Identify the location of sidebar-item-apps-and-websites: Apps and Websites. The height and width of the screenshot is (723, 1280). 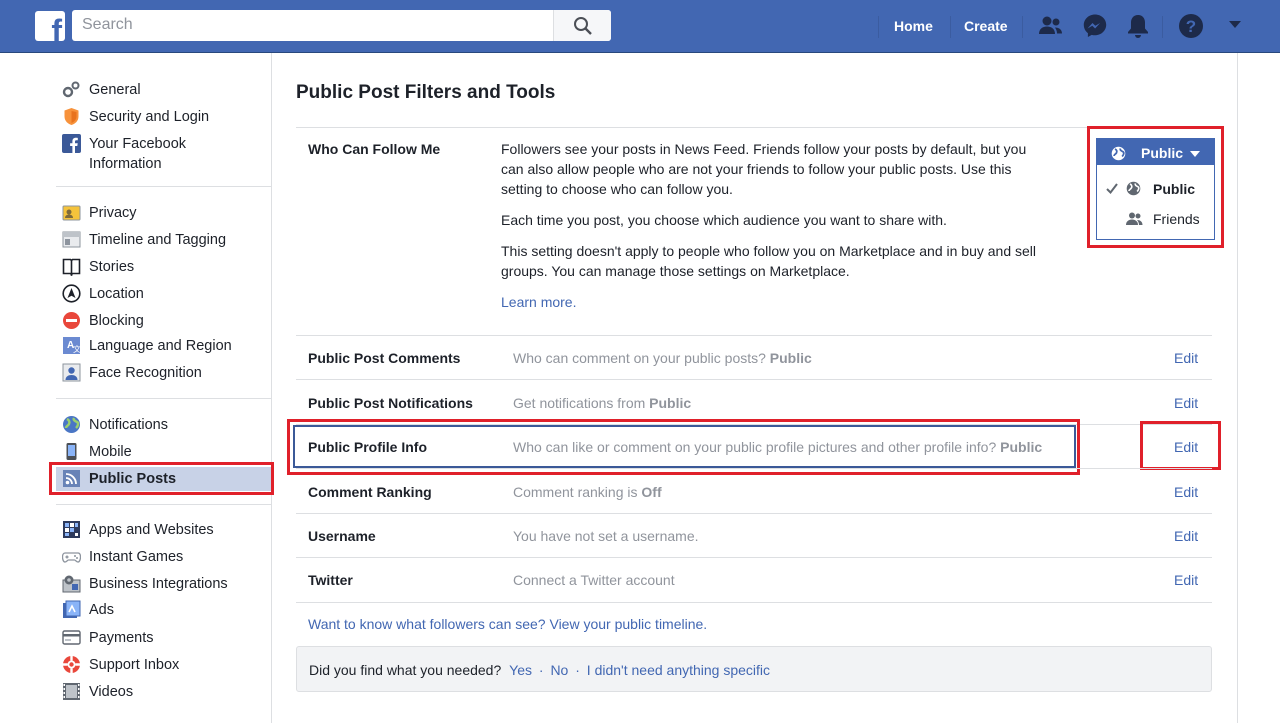
(163, 530).